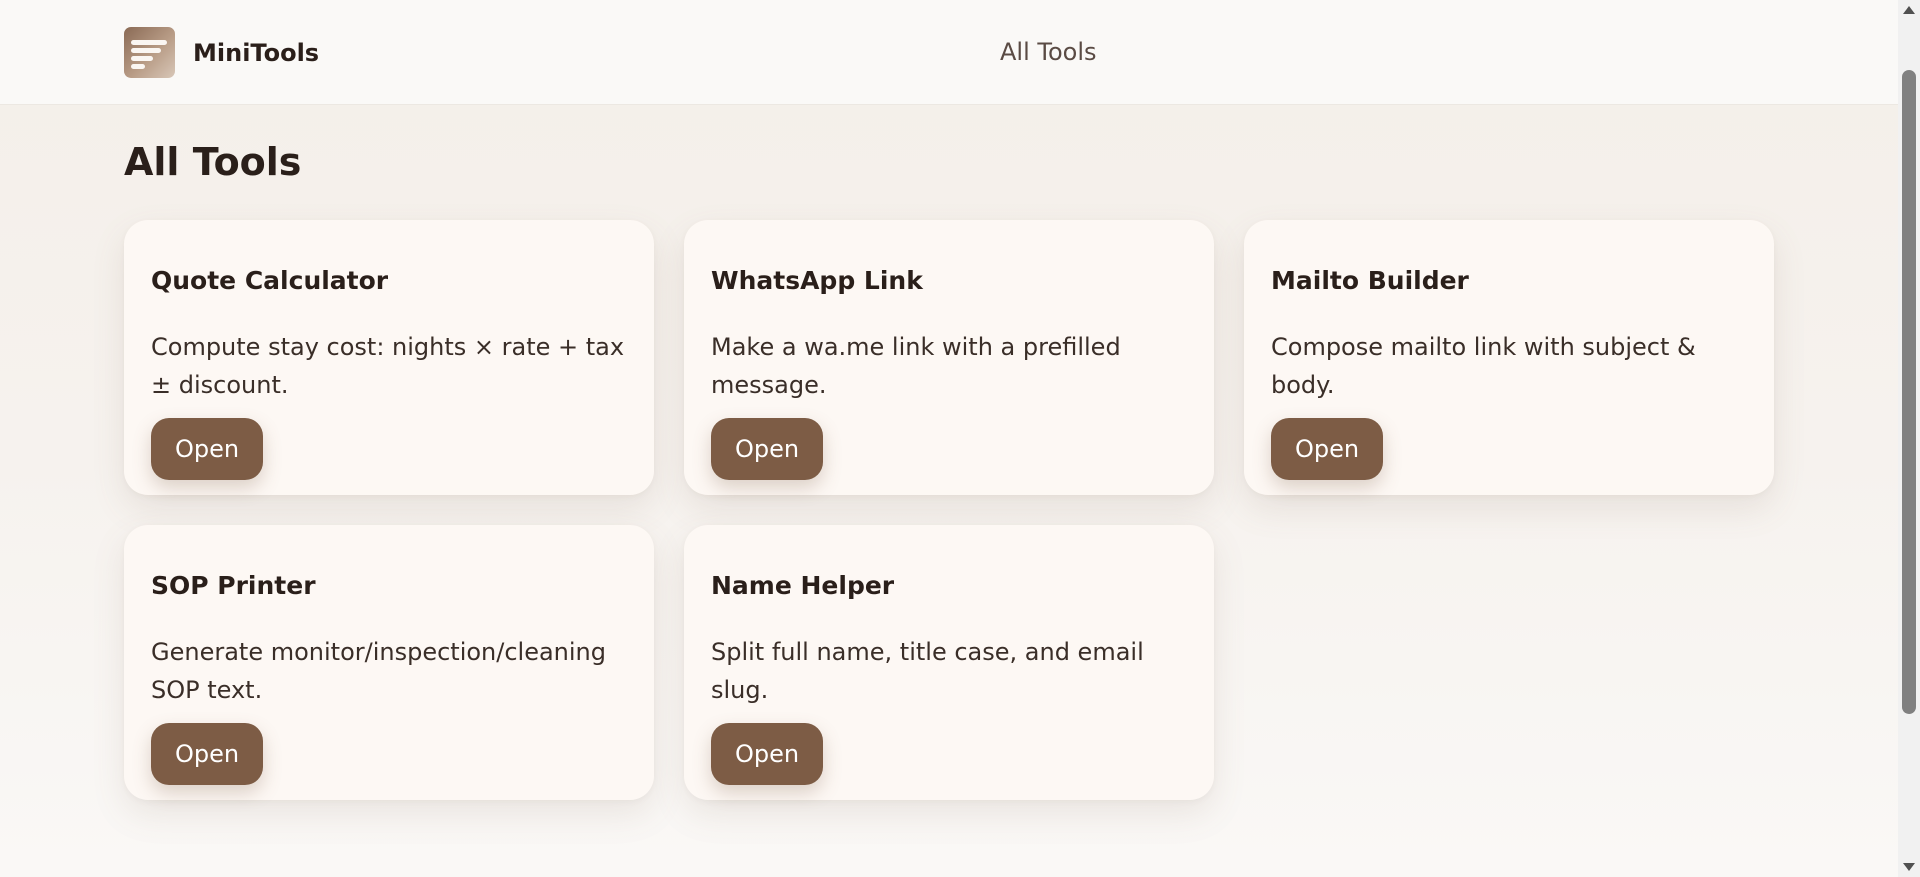 This screenshot has height=877, width=1920. What do you see at coordinates (1327, 449) in the screenshot?
I see `open-mailto-builder-button: Open` at bounding box center [1327, 449].